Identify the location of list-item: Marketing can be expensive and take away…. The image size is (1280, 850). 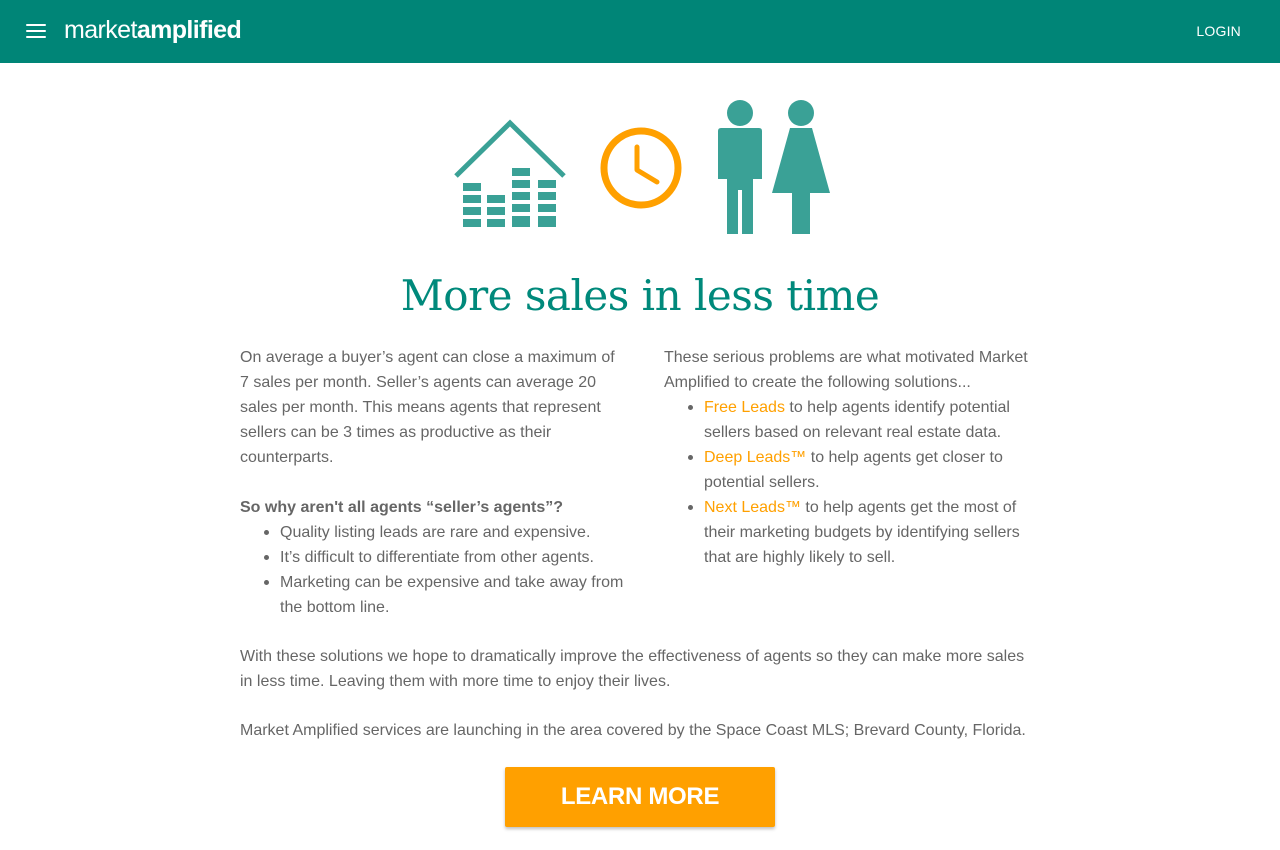
(432, 595).